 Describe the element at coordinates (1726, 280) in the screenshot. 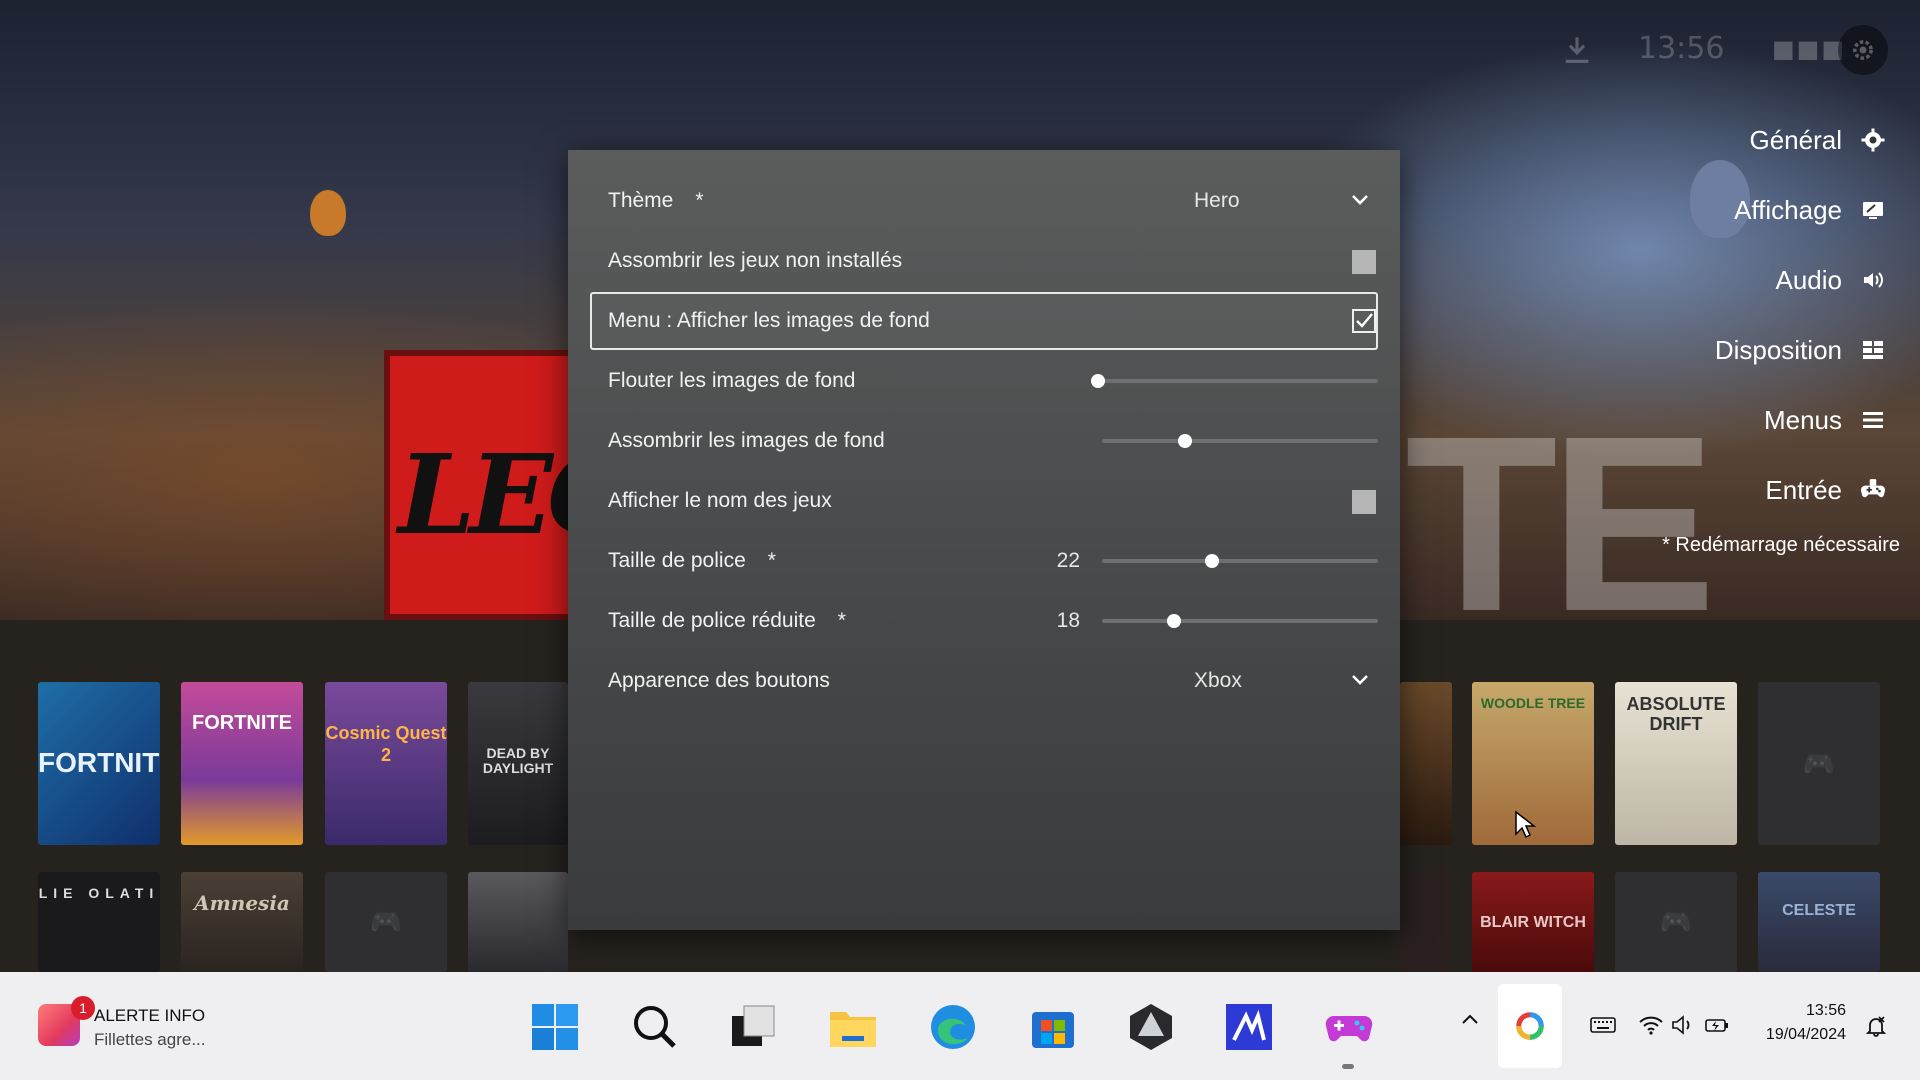

I see `menu-item-audio: Audio` at that location.